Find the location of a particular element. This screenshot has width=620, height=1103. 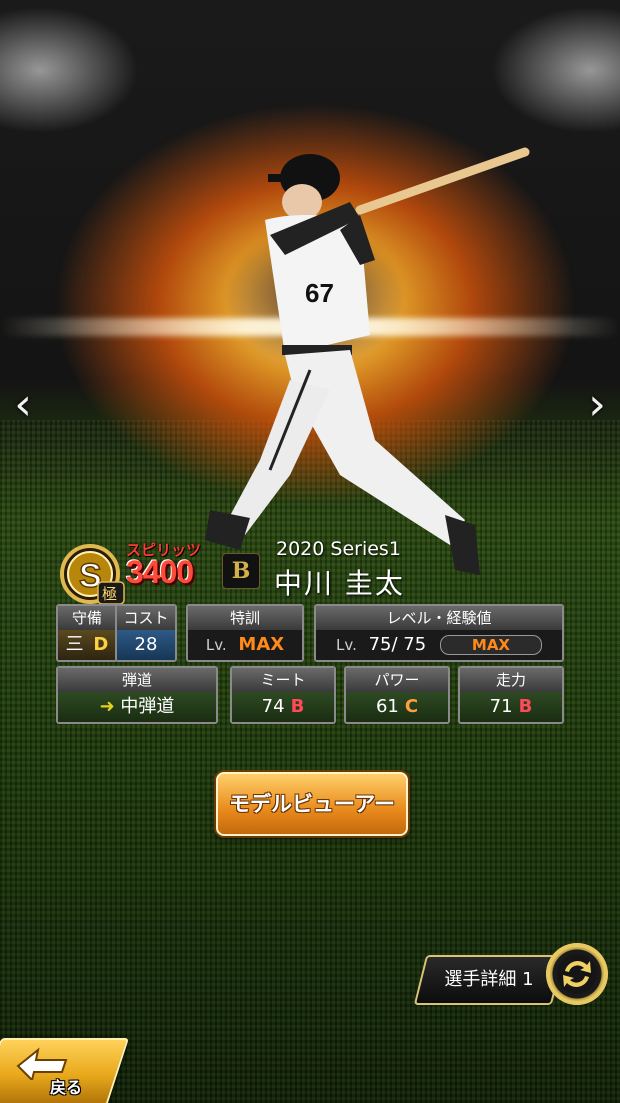

cost-box: コスト 28 is located at coordinates (146, 633).